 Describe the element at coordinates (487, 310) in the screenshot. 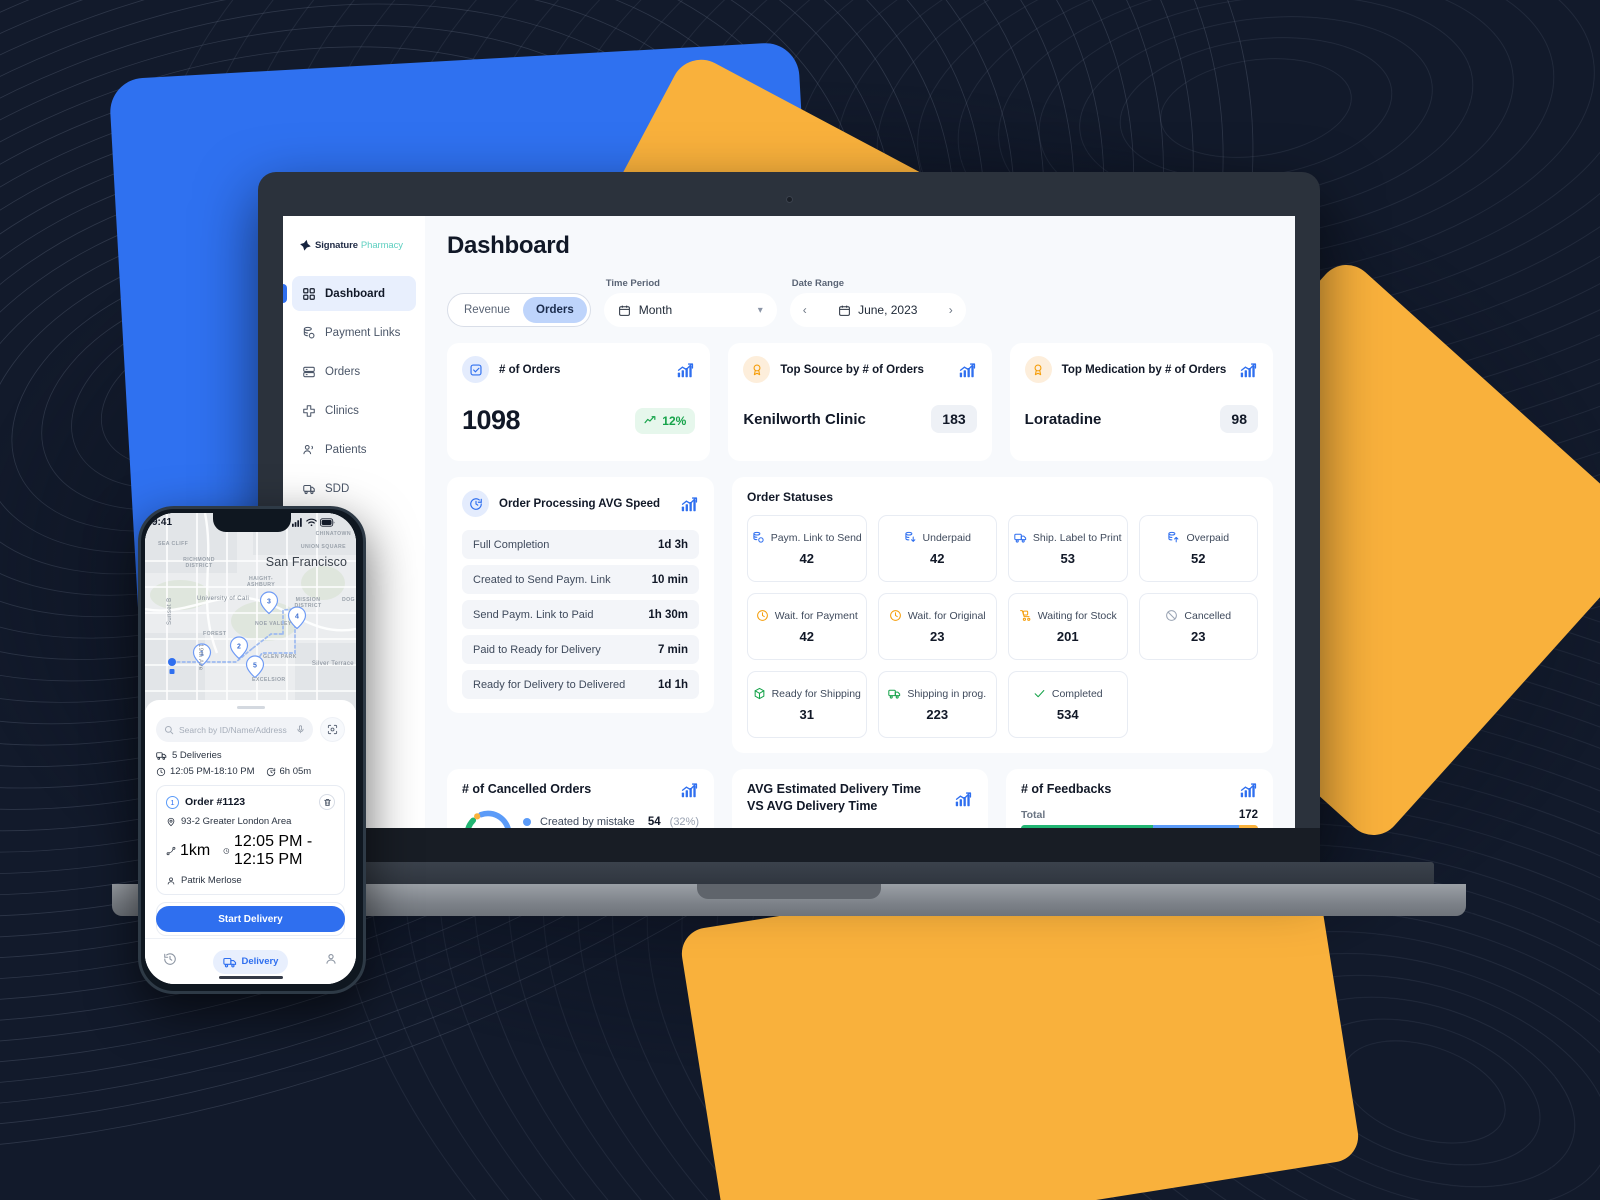

I see `segment-revenue: Revenue` at that location.